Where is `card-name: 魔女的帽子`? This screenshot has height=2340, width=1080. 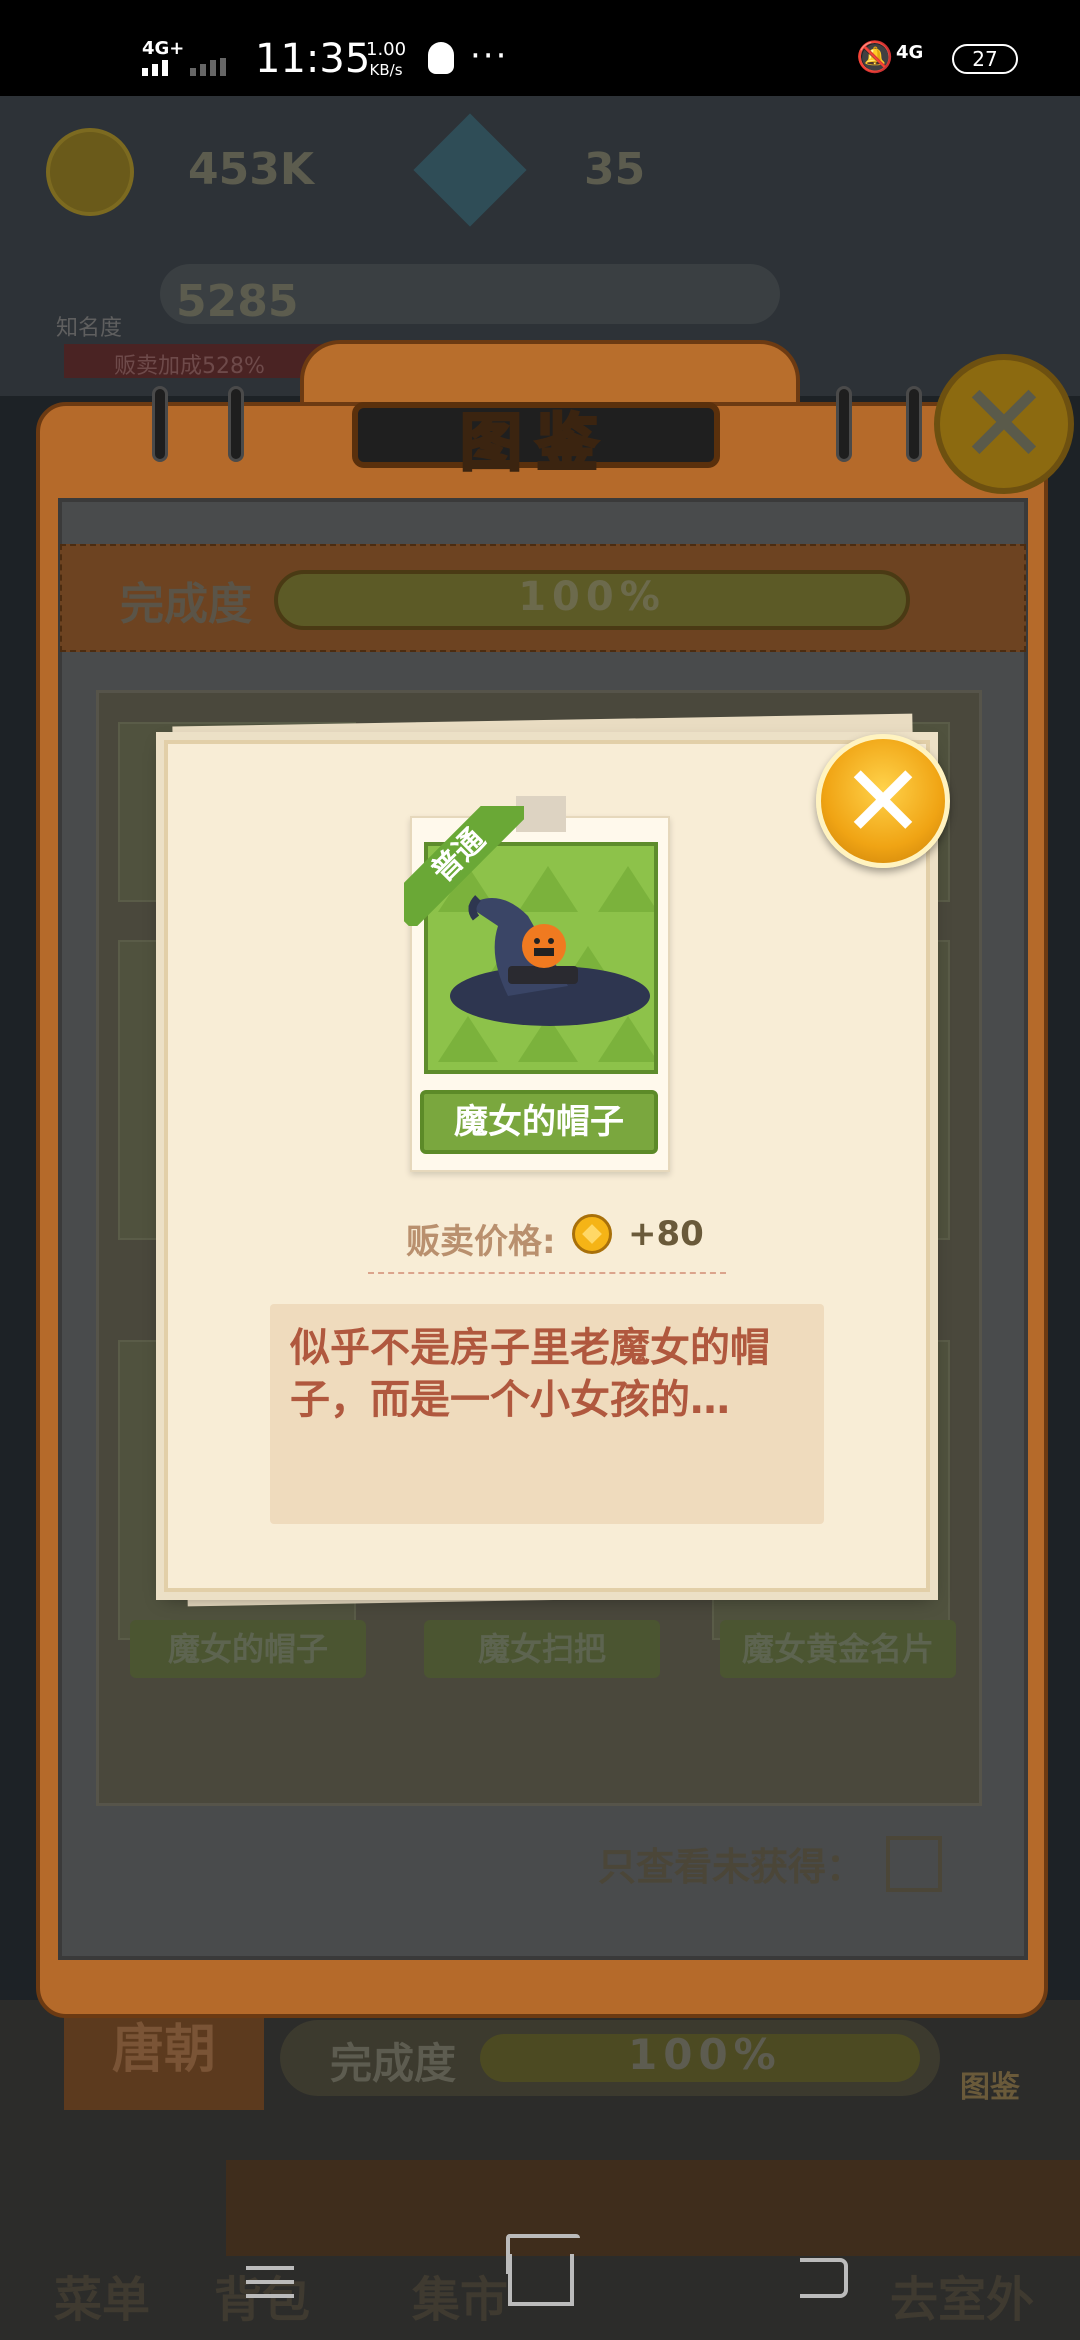 card-name: 魔女的帽子 is located at coordinates (248, 1649).